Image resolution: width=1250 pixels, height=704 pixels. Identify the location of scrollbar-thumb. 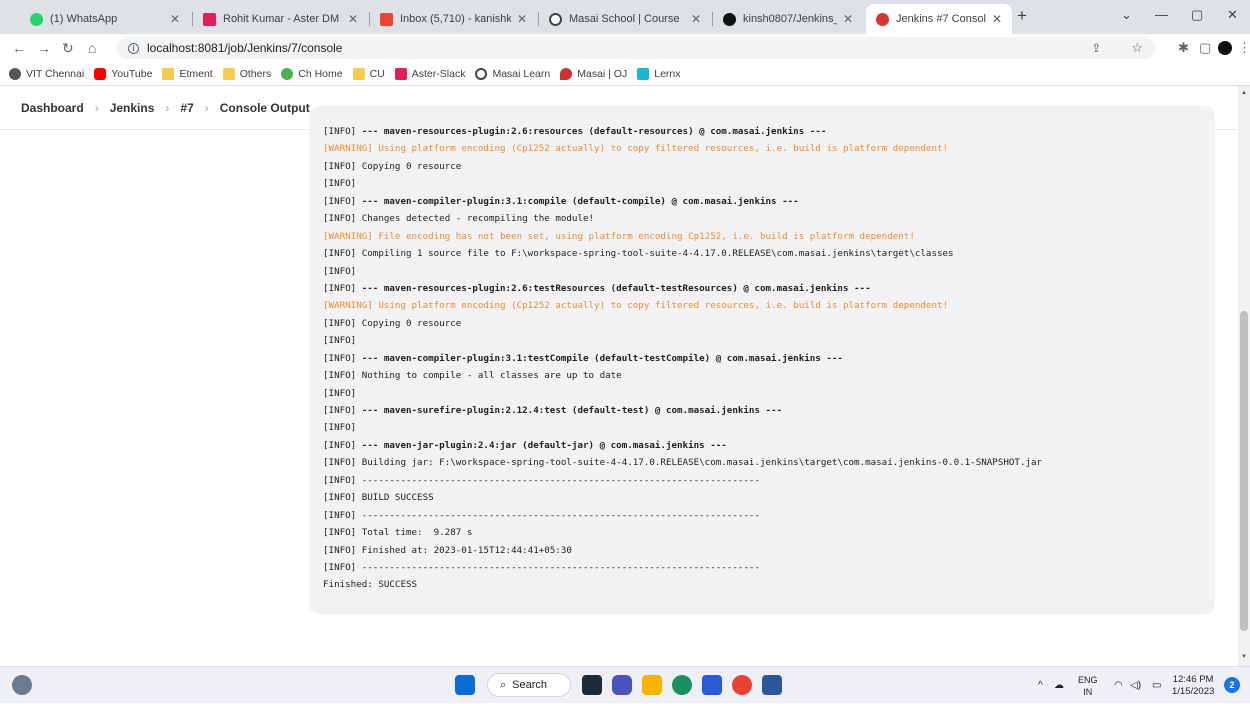
(1244, 471).